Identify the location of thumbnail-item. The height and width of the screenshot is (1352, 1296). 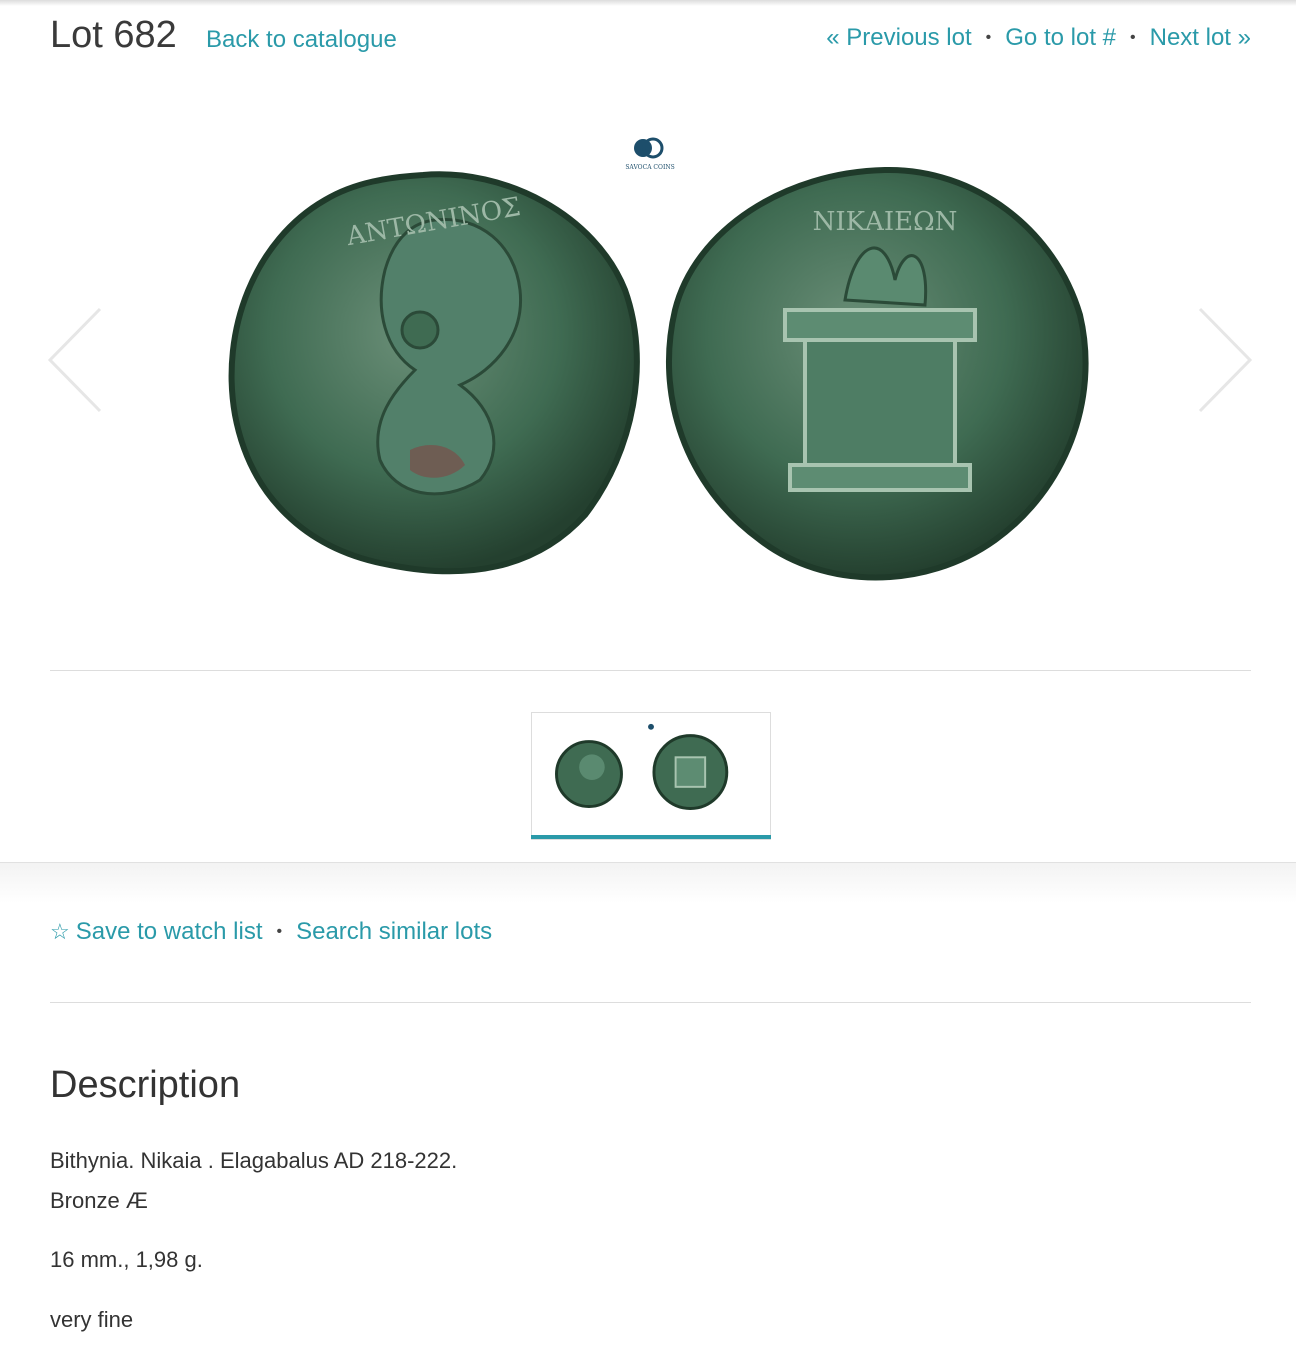
(651, 776).